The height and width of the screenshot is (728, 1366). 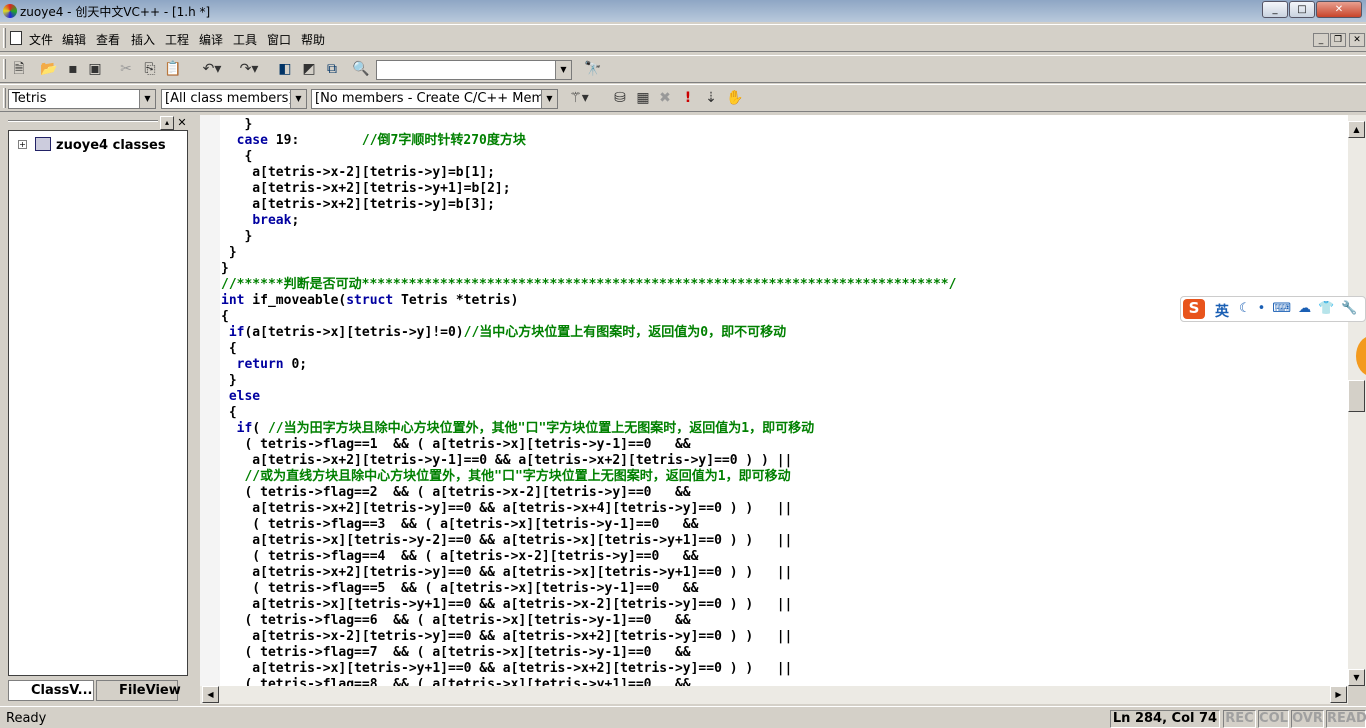 What do you see at coordinates (95, 69) in the screenshot?
I see `save-all-icon: ▣` at bounding box center [95, 69].